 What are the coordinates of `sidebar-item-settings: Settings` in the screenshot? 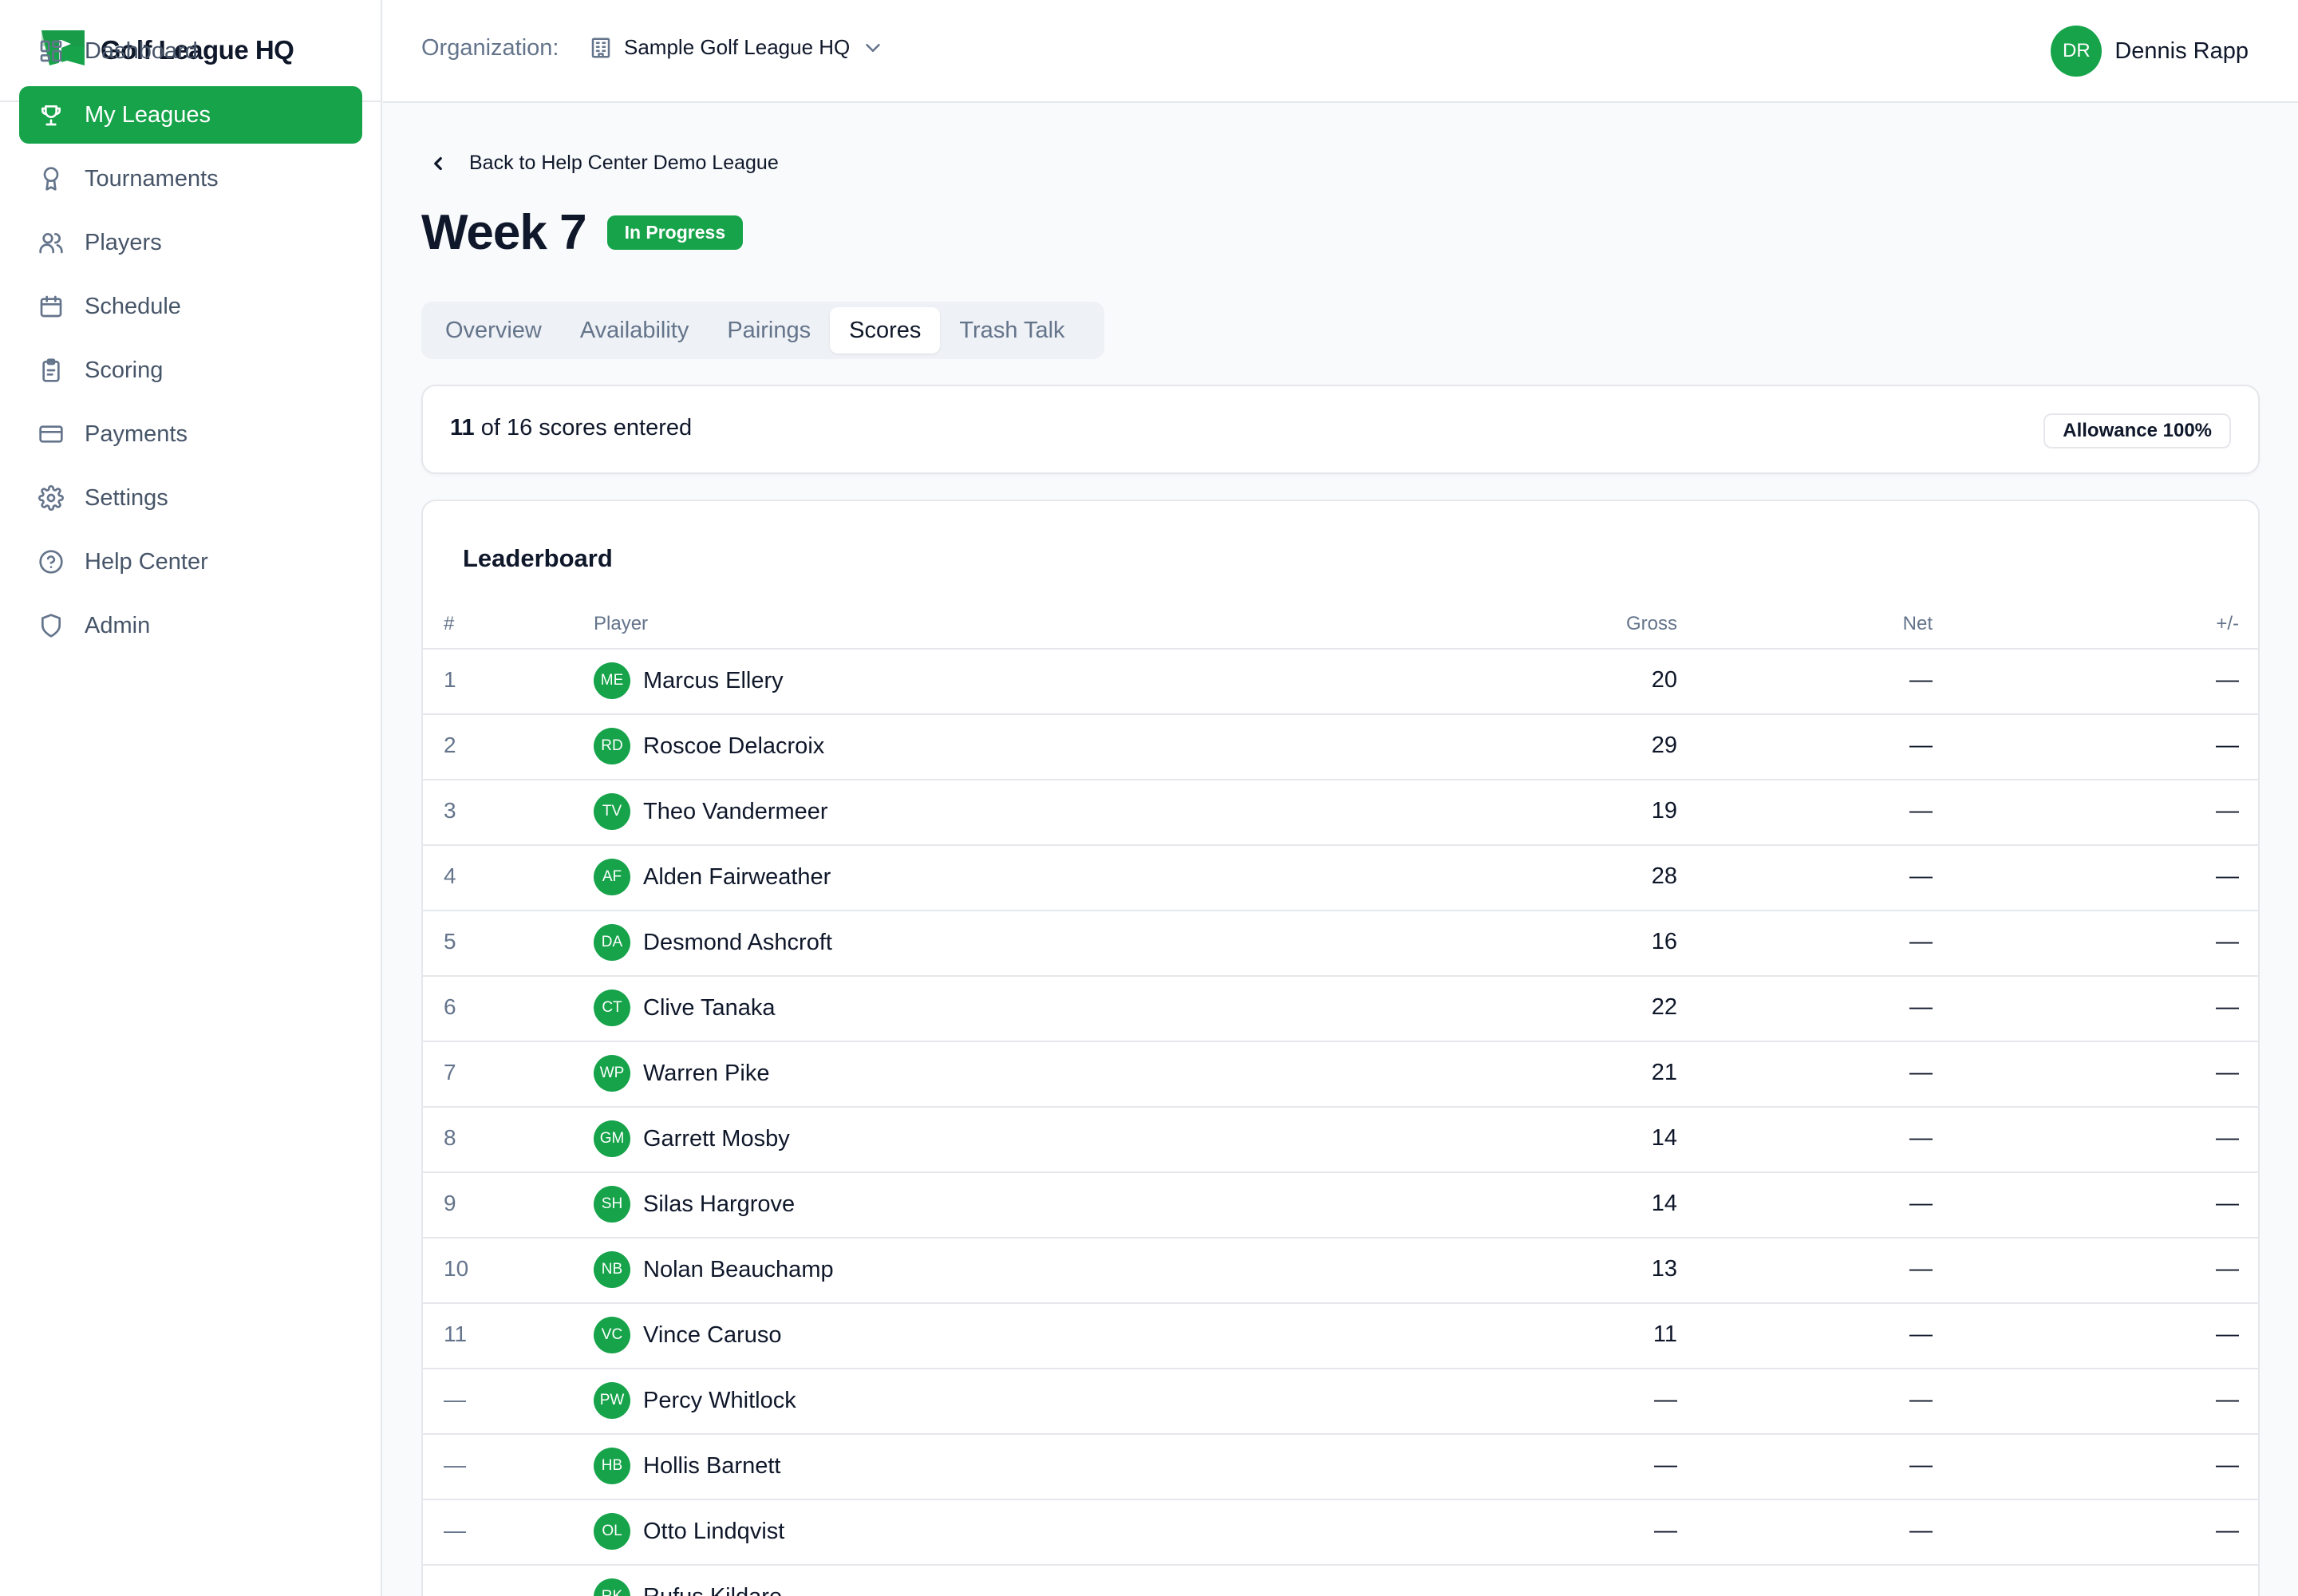 It's located at (191, 498).